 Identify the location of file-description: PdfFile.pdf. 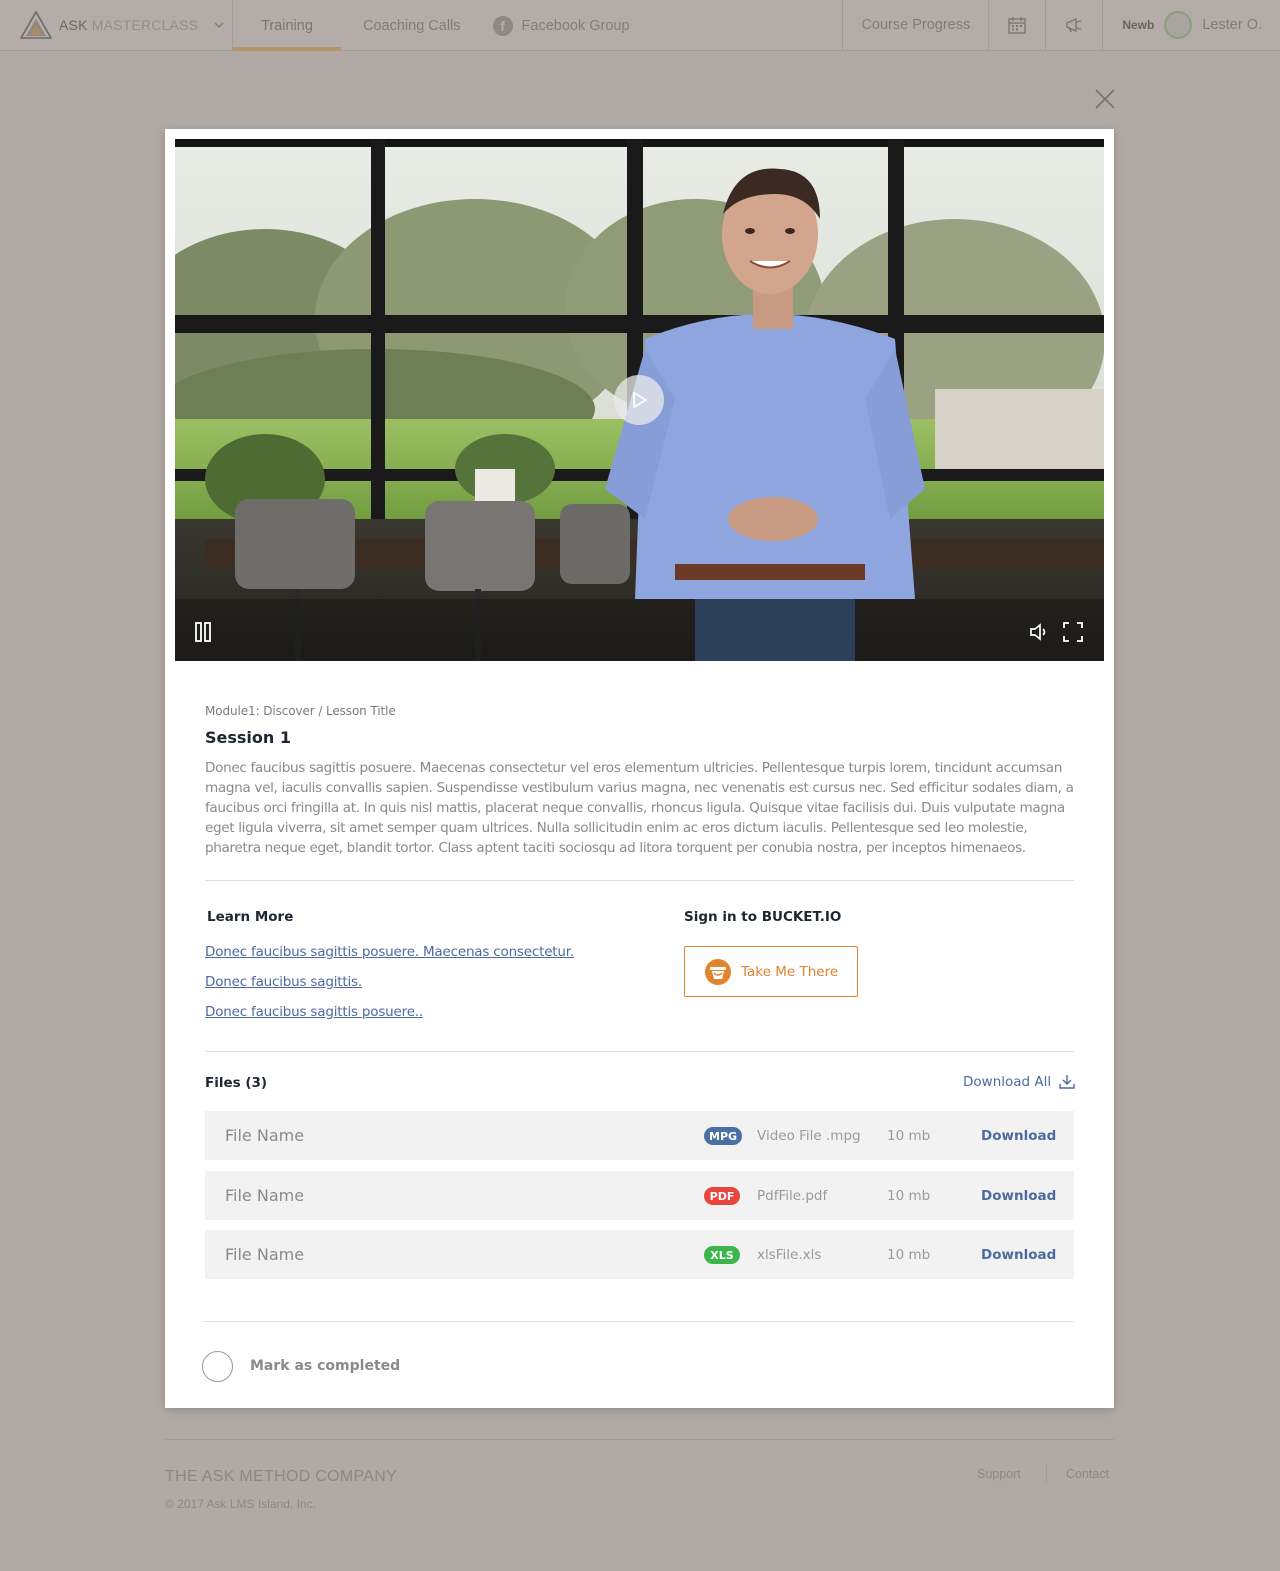
(792, 1196).